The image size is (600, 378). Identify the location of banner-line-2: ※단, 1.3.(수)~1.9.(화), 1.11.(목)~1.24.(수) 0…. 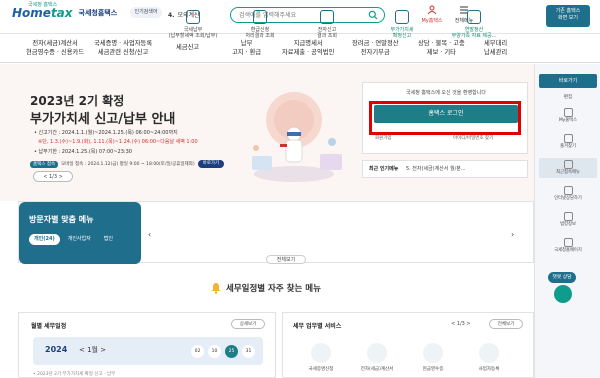
(118, 142).